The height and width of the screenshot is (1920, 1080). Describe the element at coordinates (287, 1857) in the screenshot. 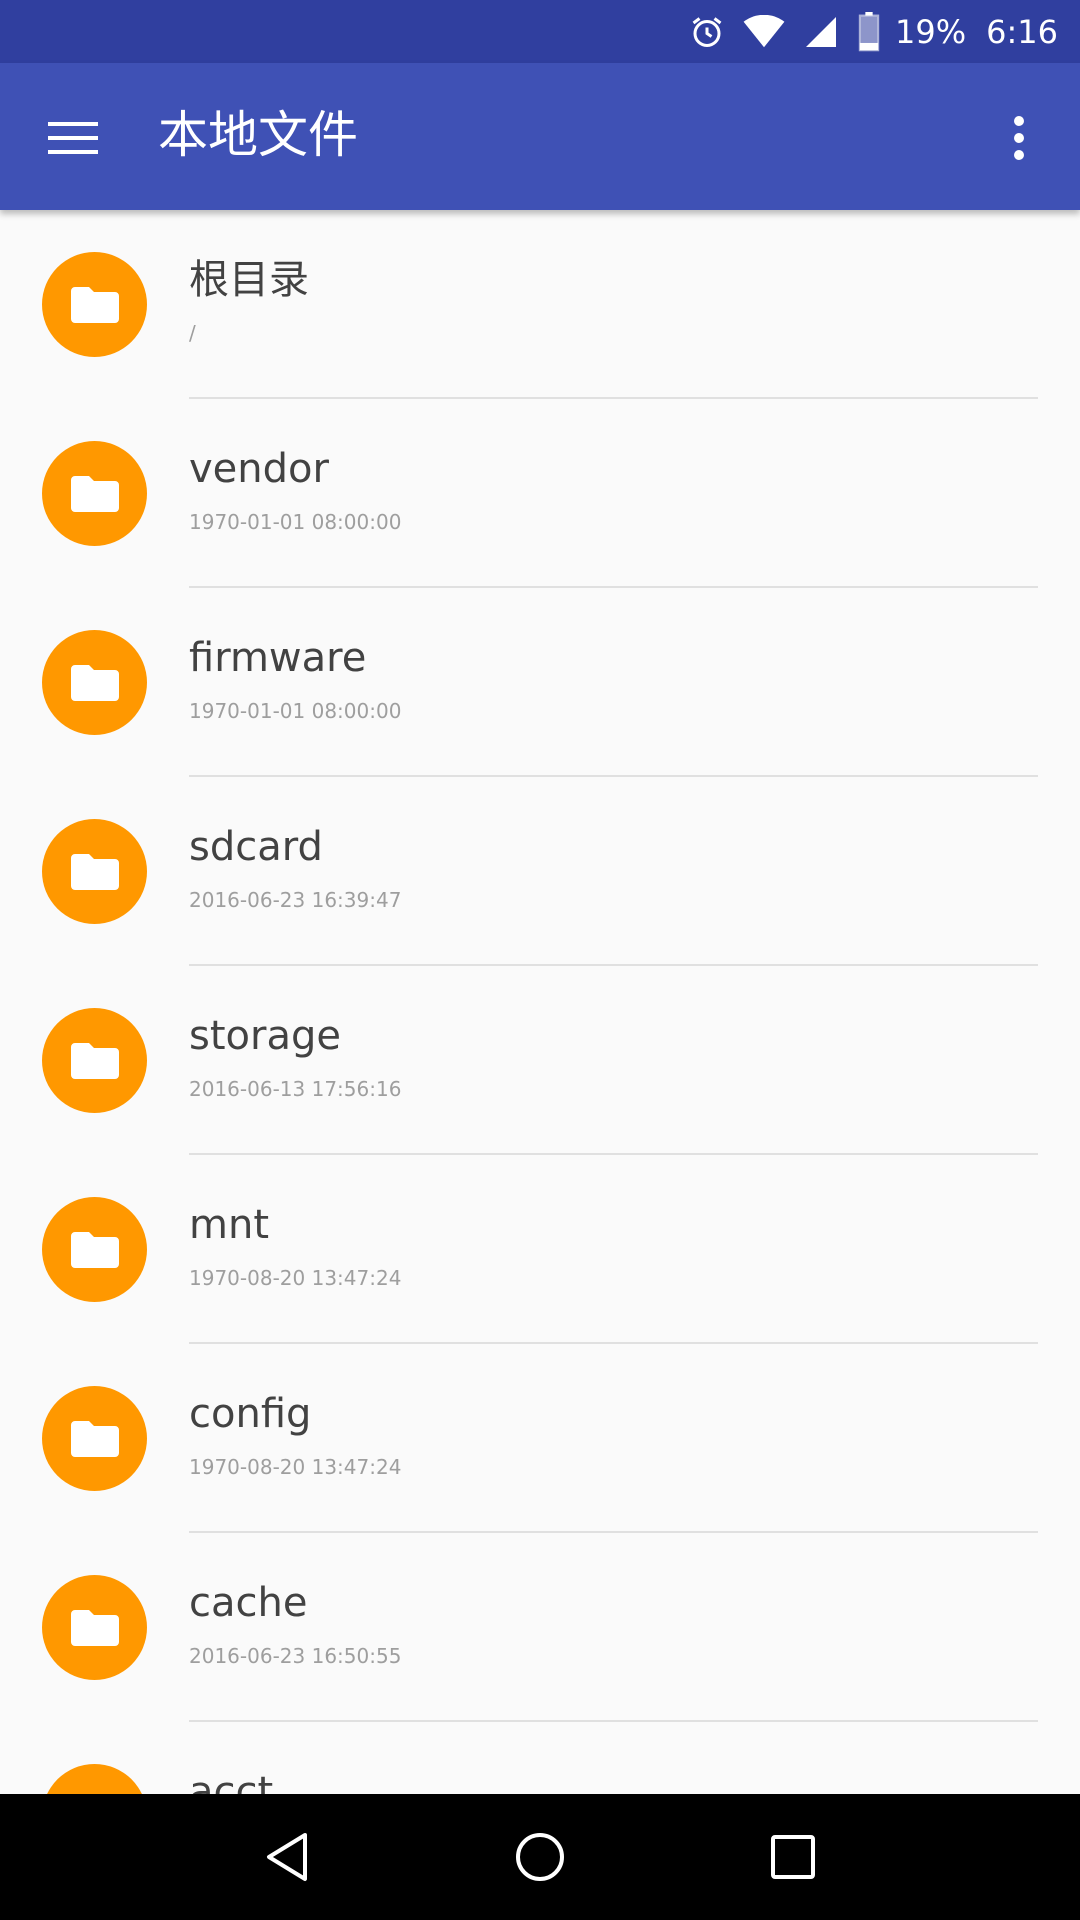

I see `back-icon` at that location.